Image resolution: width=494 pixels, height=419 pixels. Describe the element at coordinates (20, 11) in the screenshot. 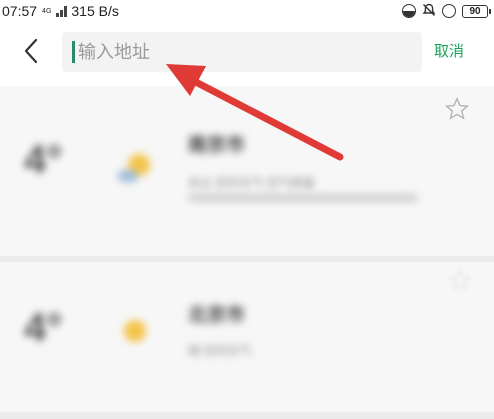

I see `status-time: 07:57` at that location.